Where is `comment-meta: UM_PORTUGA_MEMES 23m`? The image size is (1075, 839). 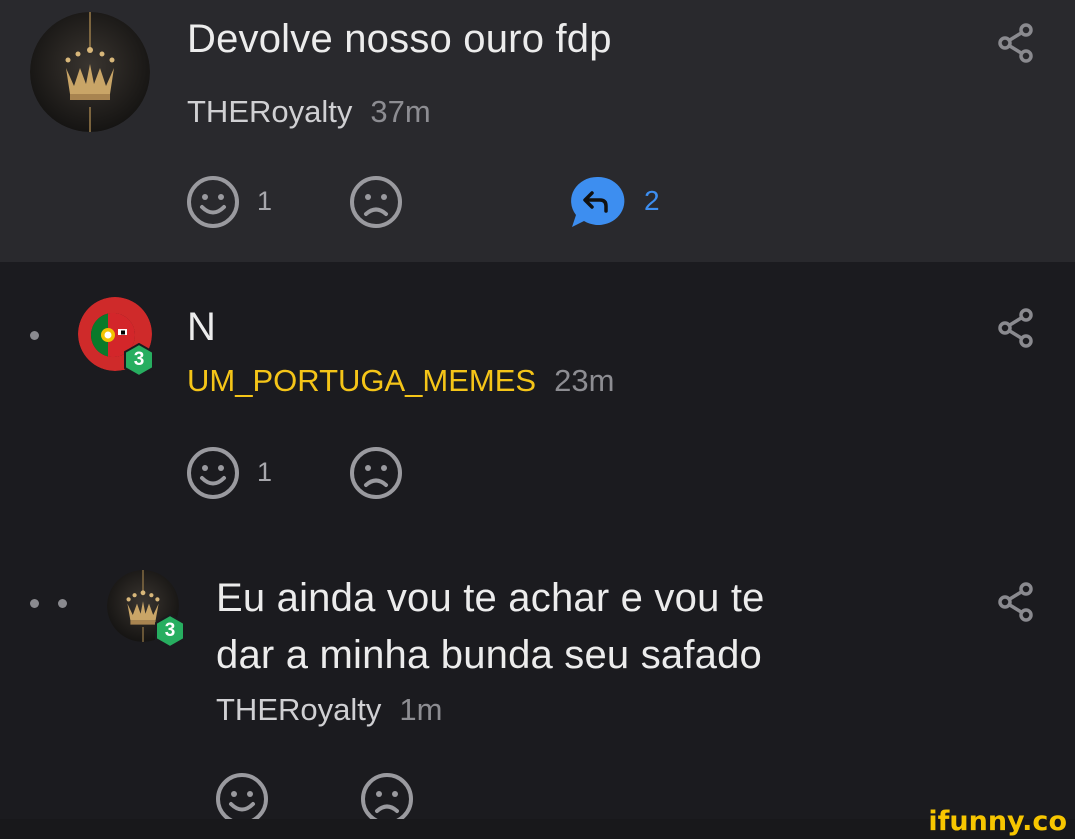 comment-meta: UM_PORTUGA_MEMES 23m is located at coordinates (400, 381).